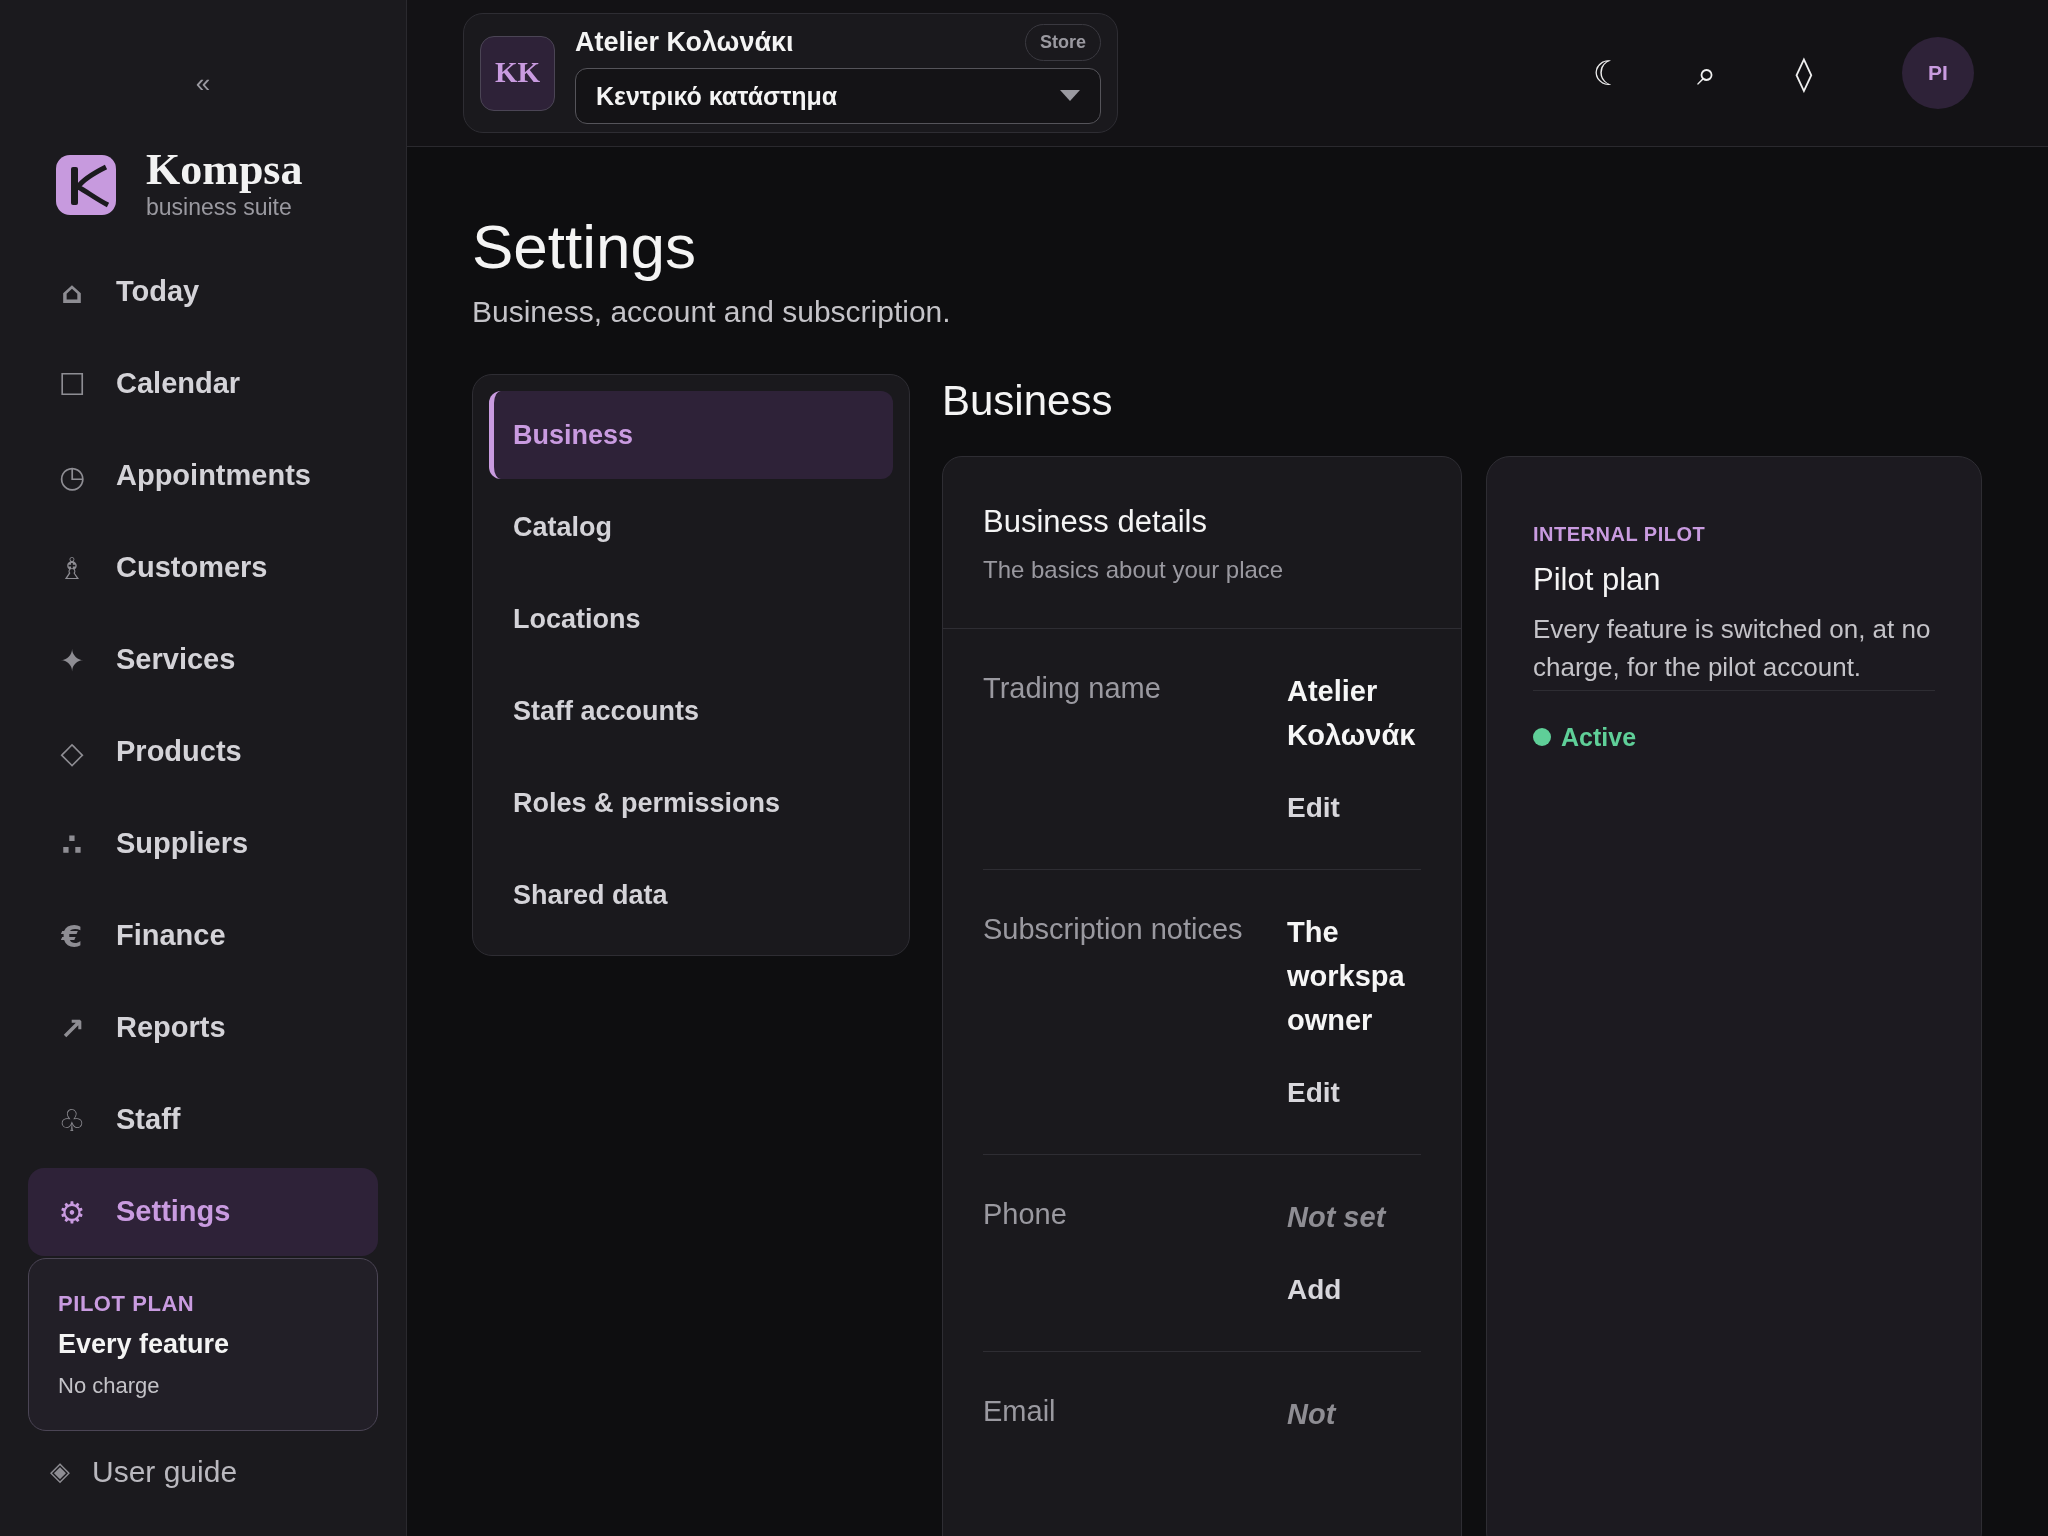 This screenshot has height=1536, width=2048. Describe the element at coordinates (72, 1120) in the screenshot. I see `nav-icon: ♧` at that location.